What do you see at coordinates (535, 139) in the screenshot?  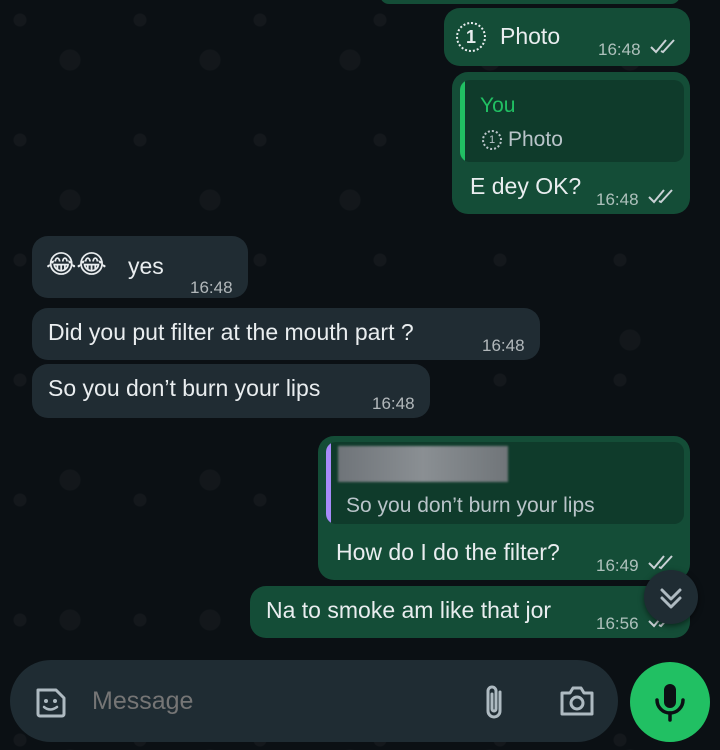 I see `quote-text: Photo` at bounding box center [535, 139].